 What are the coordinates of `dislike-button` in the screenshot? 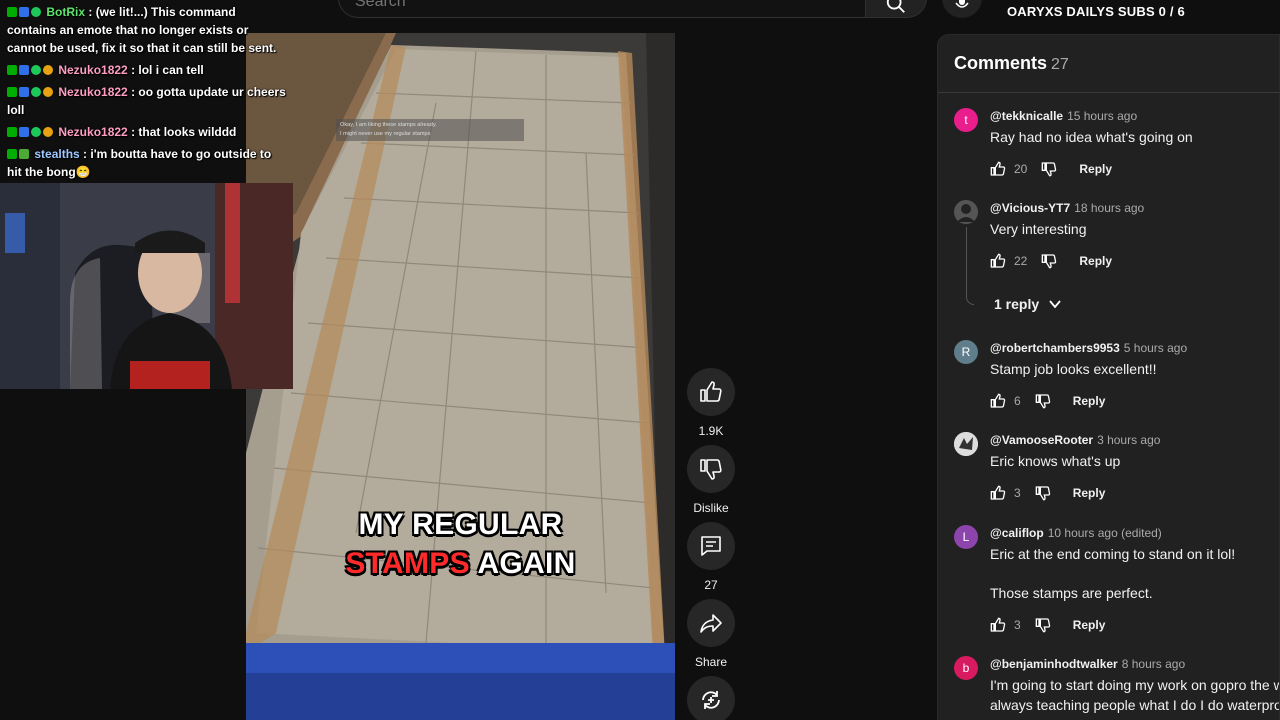 It's located at (711, 469).